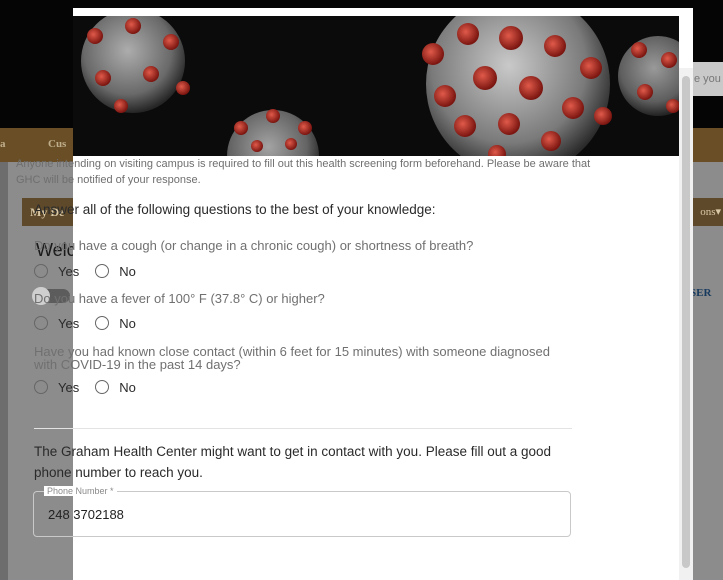 The height and width of the screenshot is (580, 723). What do you see at coordinates (86, 514) in the screenshot?
I see `phone-number-value: 248 3702188` at bounding box center [86, 514].